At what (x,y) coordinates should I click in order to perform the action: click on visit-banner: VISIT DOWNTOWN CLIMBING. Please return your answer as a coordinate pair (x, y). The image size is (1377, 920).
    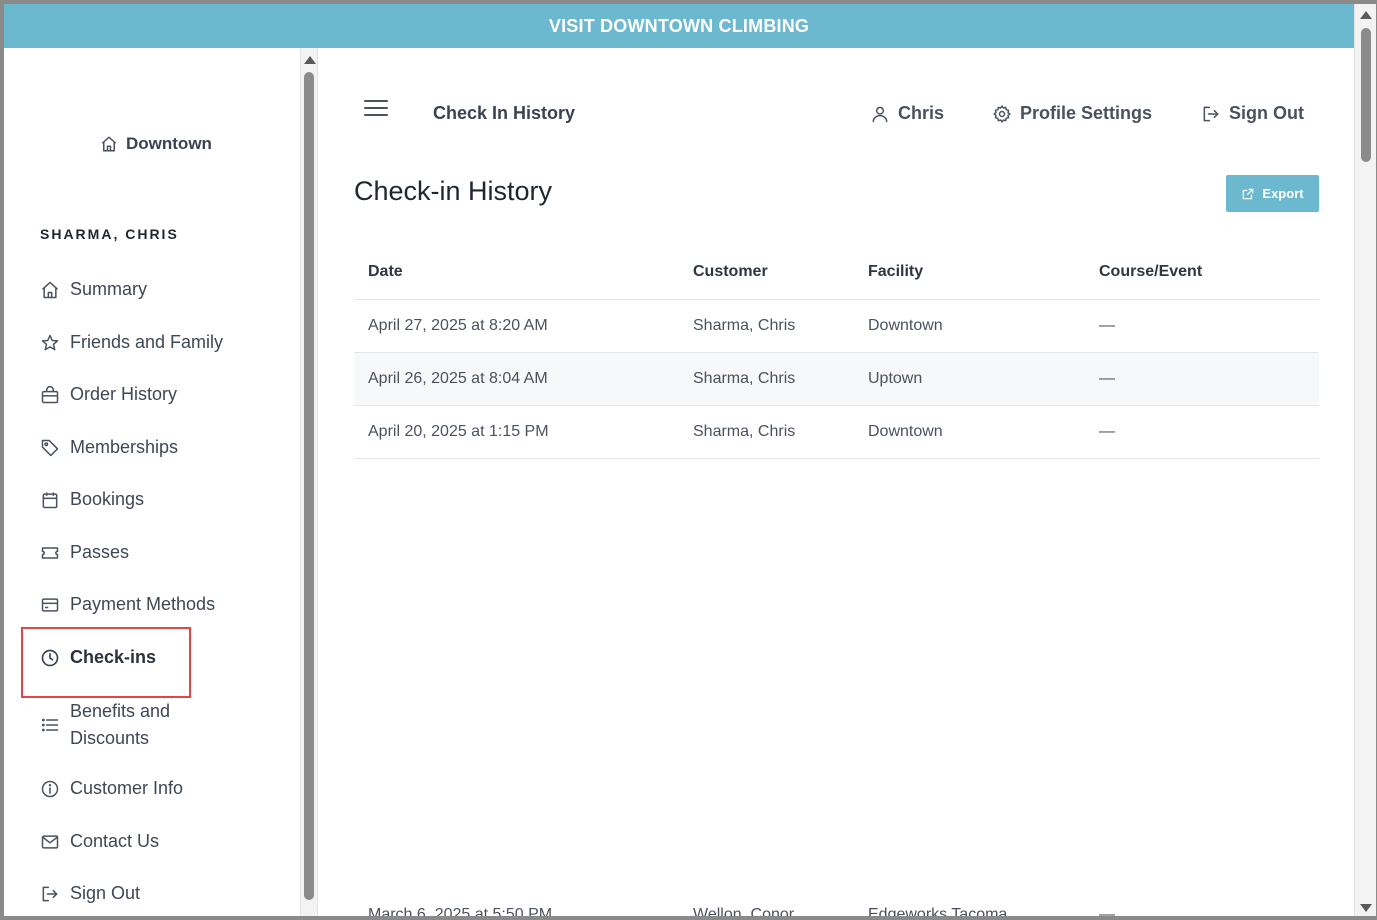
    Looking at the image, I should click on (679, 26).